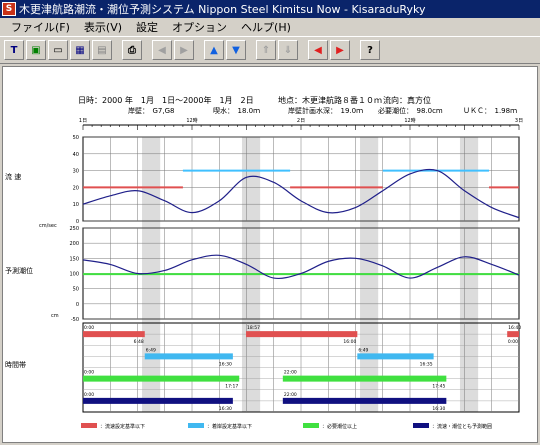 Image resolution: width=540 pixels, height=445 pixels. What do you see at coordinates (77, 222) in the screenshot?
I see `flow-tick-label: 0` at bounding box center [77, 222].